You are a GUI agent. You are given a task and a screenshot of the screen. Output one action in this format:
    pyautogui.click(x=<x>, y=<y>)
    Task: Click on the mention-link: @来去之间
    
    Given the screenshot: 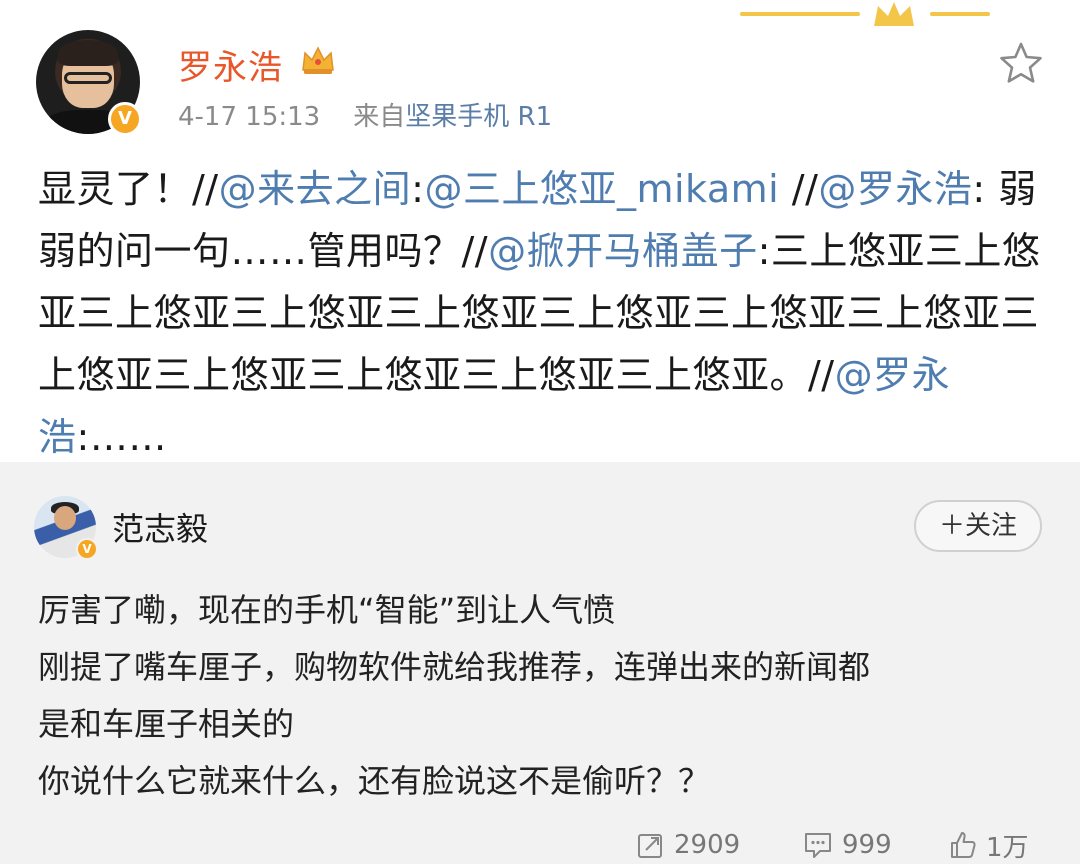 What is the action you would take?
    pyautogui.click(x=315, y=189)
    